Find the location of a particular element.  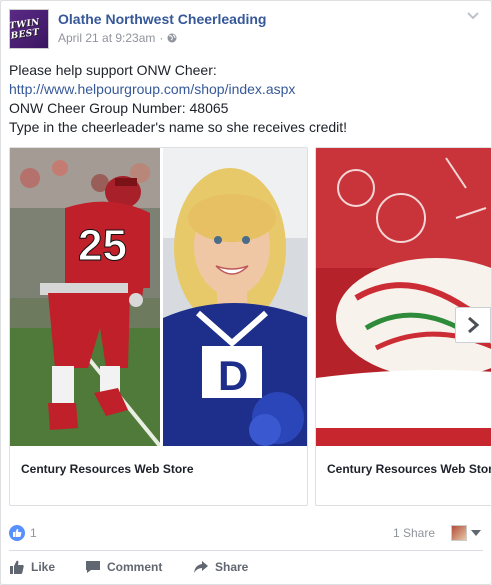

carousel-next-button is located at coordinates (473, 325).